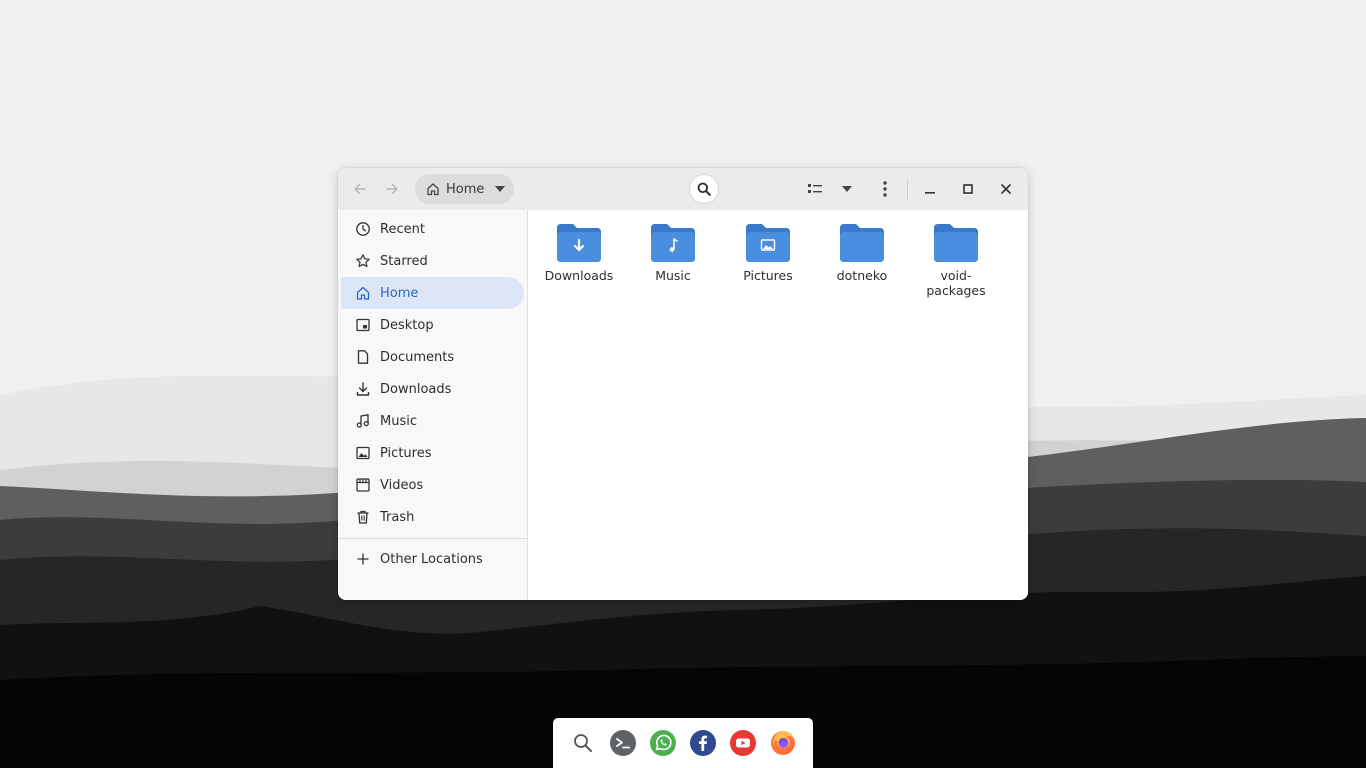 The width and height of the screenshot is (1366, 768). What do you see at coordinates (768, 275) in the screenshot?
I see `file-name: Pictures` at bounding box center [768, 275].